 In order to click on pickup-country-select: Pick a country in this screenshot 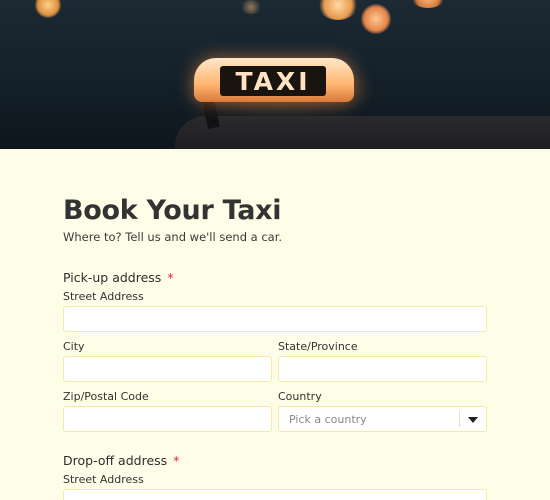, I will do `click(382, 419)`.